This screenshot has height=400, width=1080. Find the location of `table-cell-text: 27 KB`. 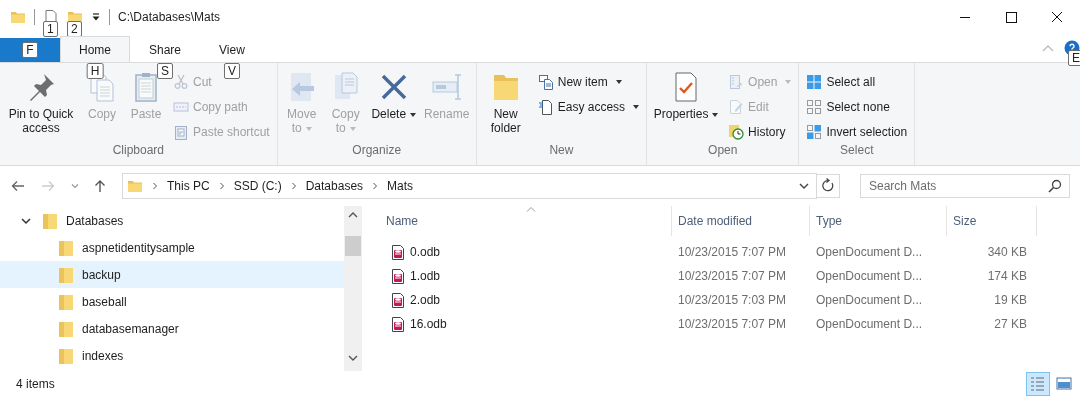

table-cell-text: 27 KB is located at coordinates (1010, 324).